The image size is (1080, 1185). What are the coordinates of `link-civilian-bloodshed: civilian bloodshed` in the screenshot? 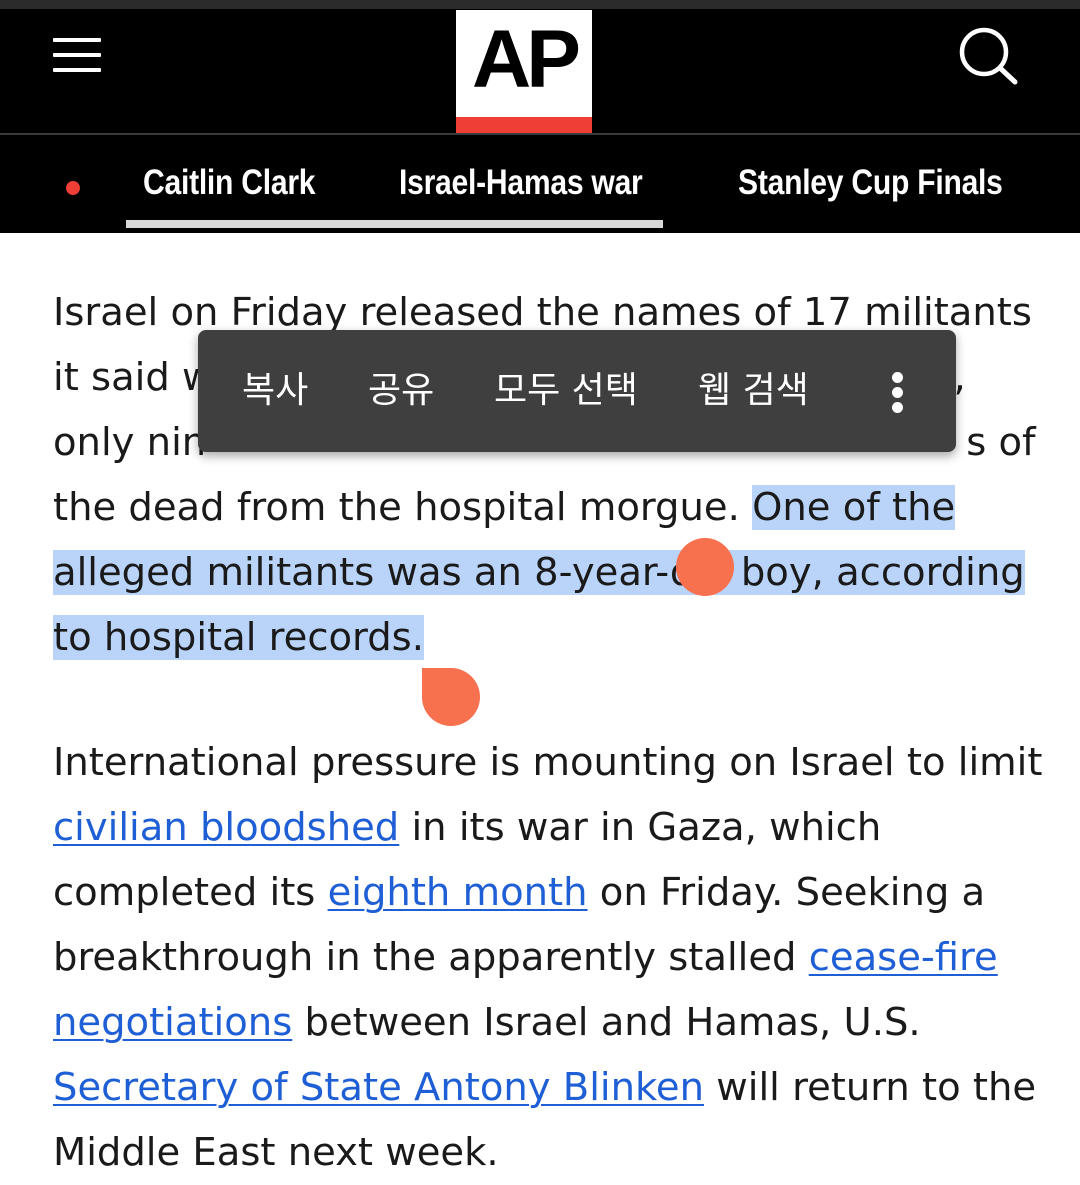 It's located at (226, 827).